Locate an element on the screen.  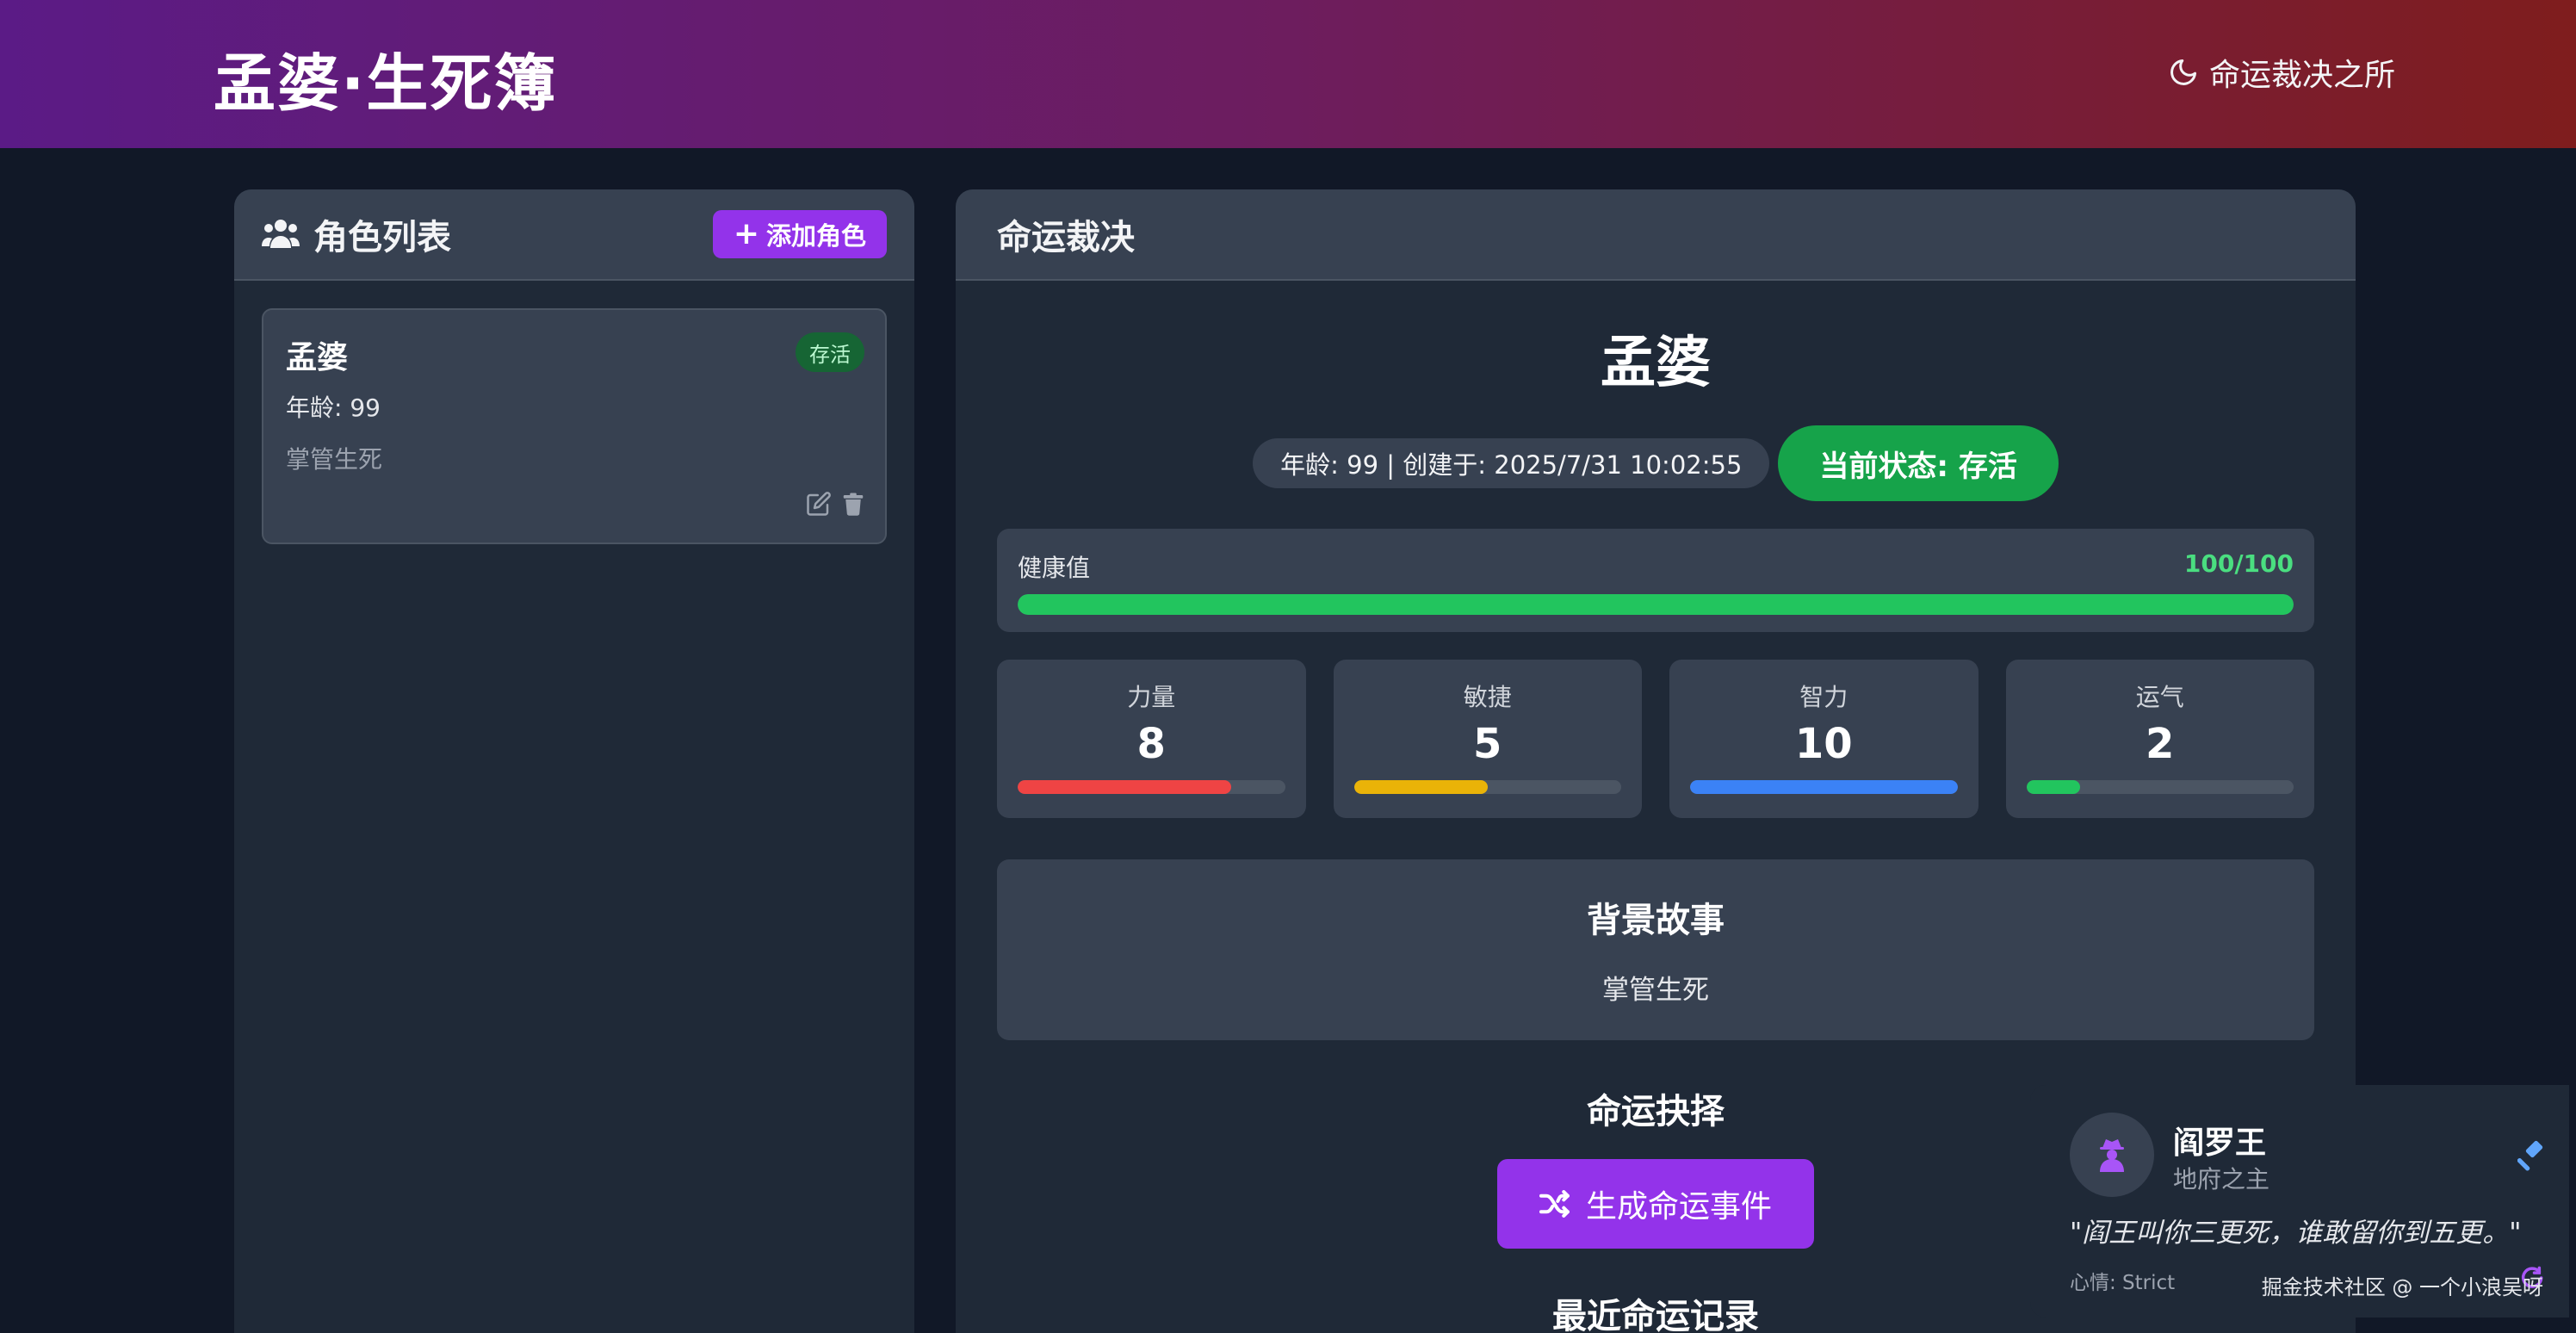
stat-value: 2 is located at coordinates (2160, 744).